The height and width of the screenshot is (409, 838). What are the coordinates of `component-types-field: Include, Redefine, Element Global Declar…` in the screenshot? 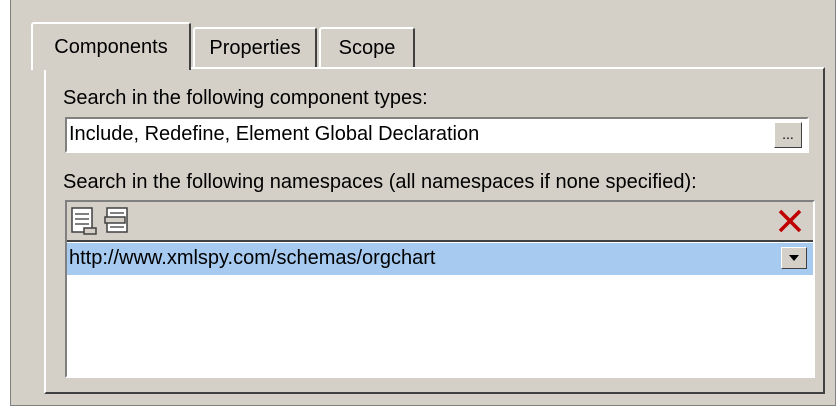 It's located at (437, 135).